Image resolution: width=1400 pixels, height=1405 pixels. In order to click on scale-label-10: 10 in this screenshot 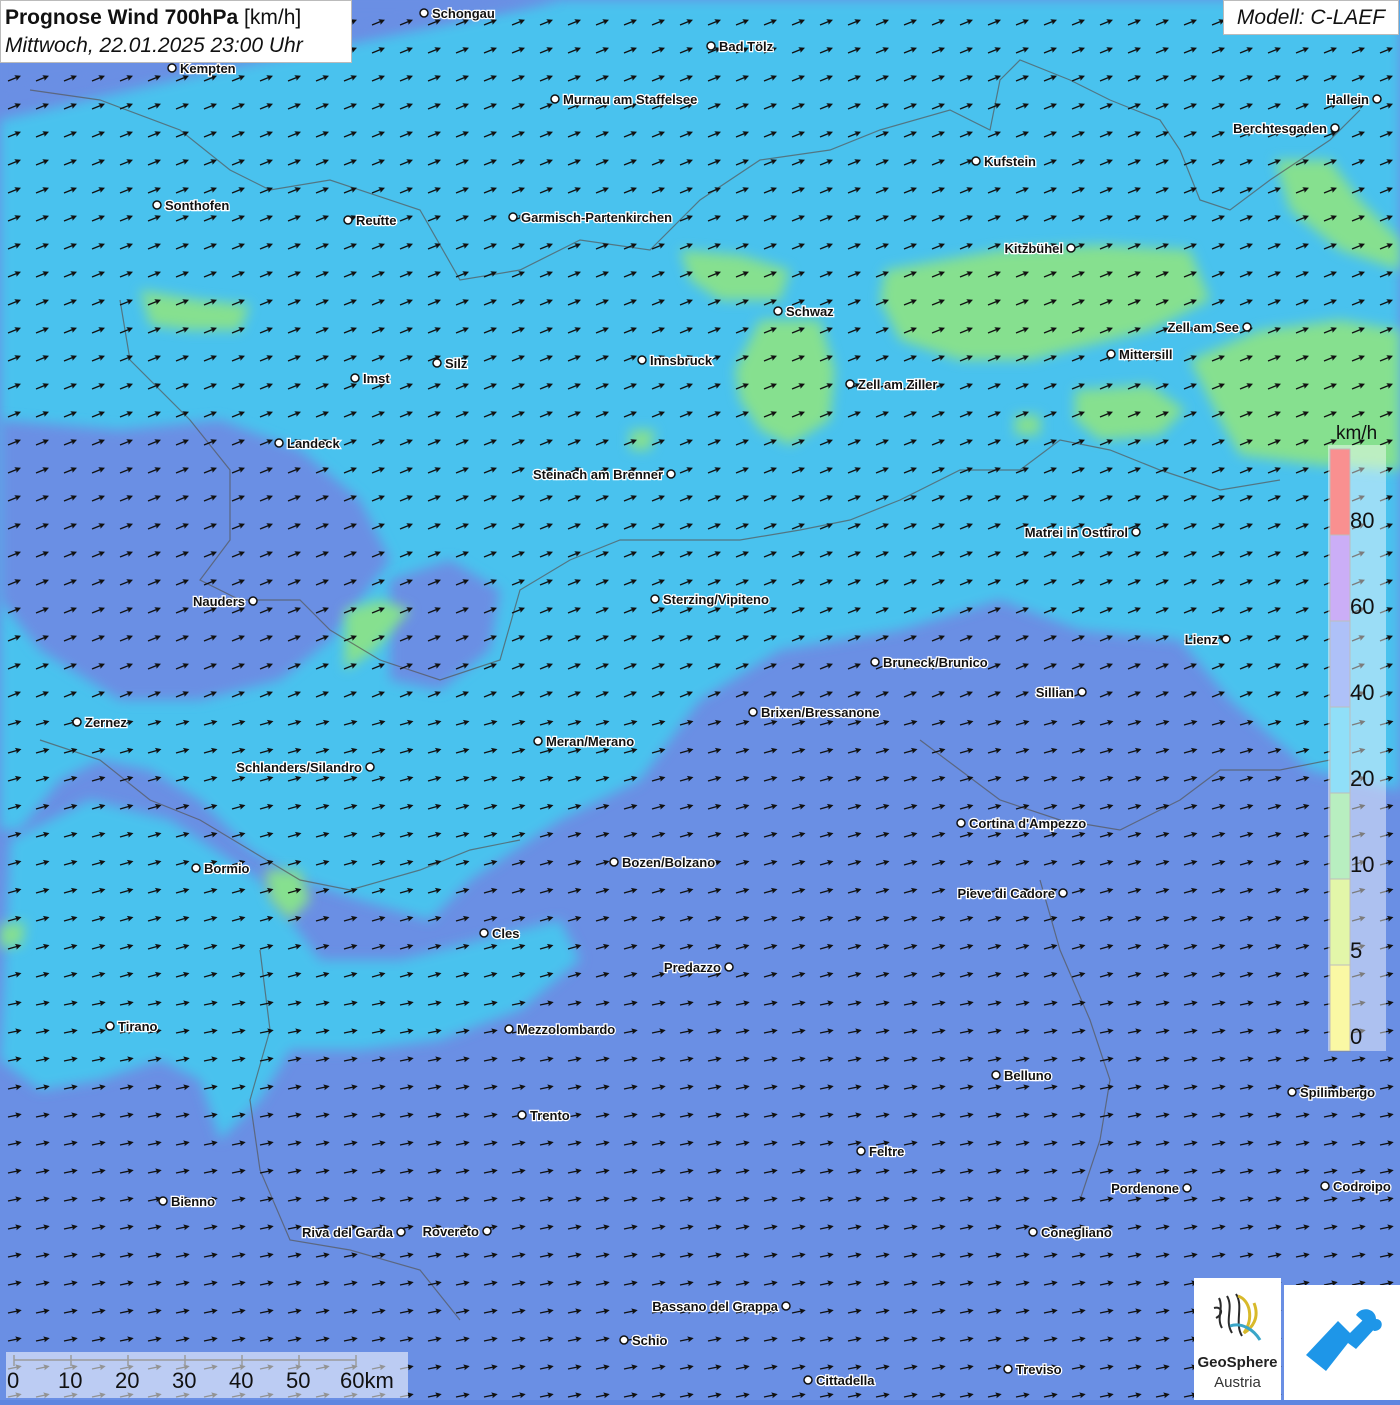, I will do `click(70, 1380)`.